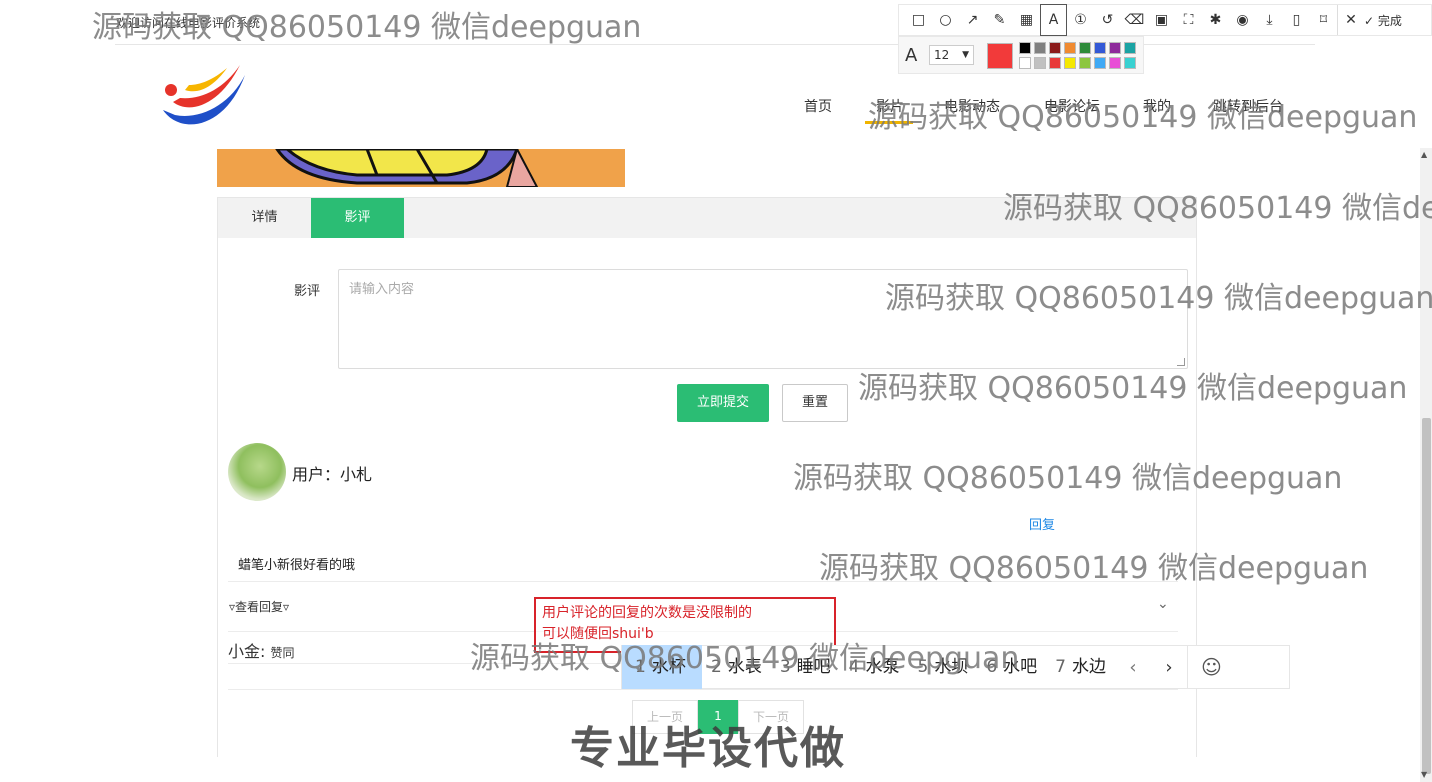 This screenshot has height=782, width=1432. I want to click on scroll-capture-icon: ⛶, so click(1188, 20).